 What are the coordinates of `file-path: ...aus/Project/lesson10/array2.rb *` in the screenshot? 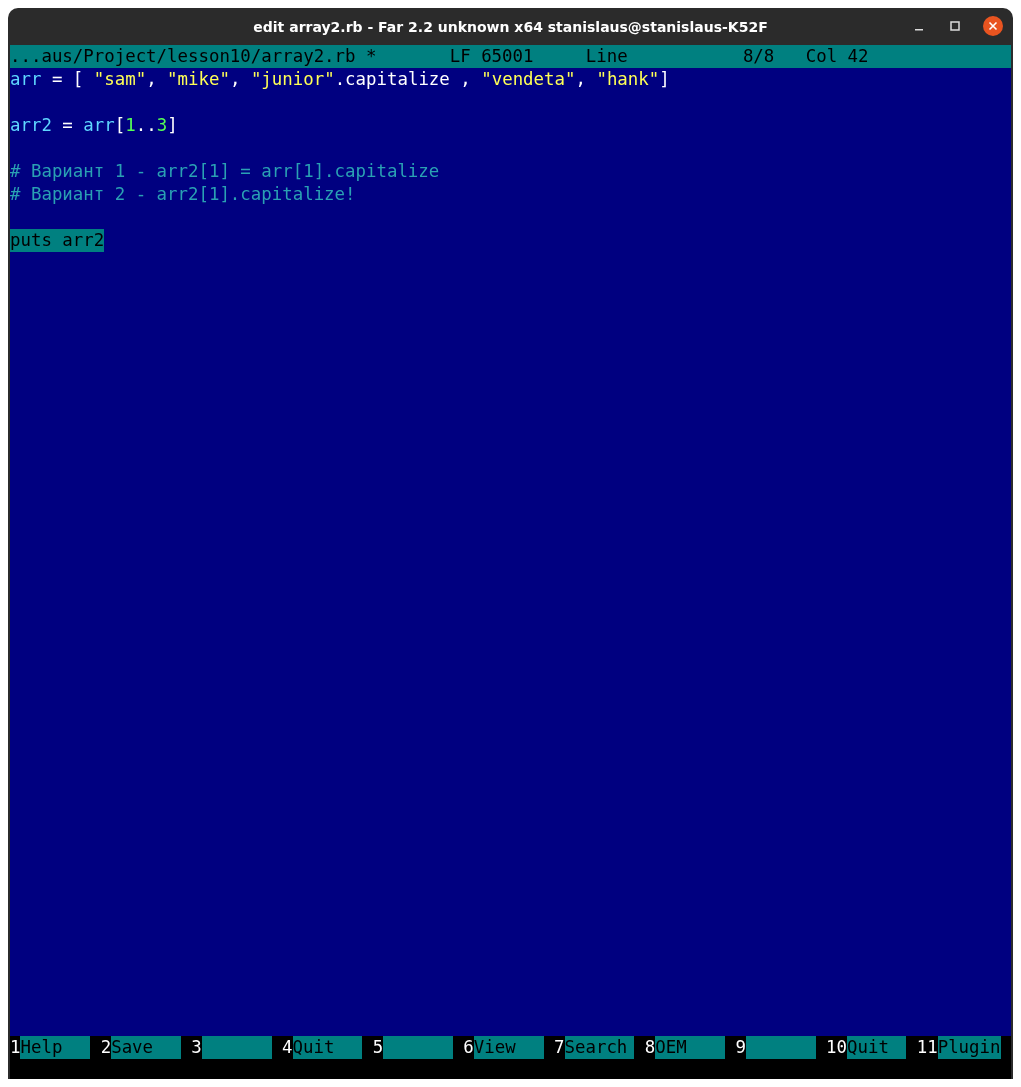 It's located at (194, 56).